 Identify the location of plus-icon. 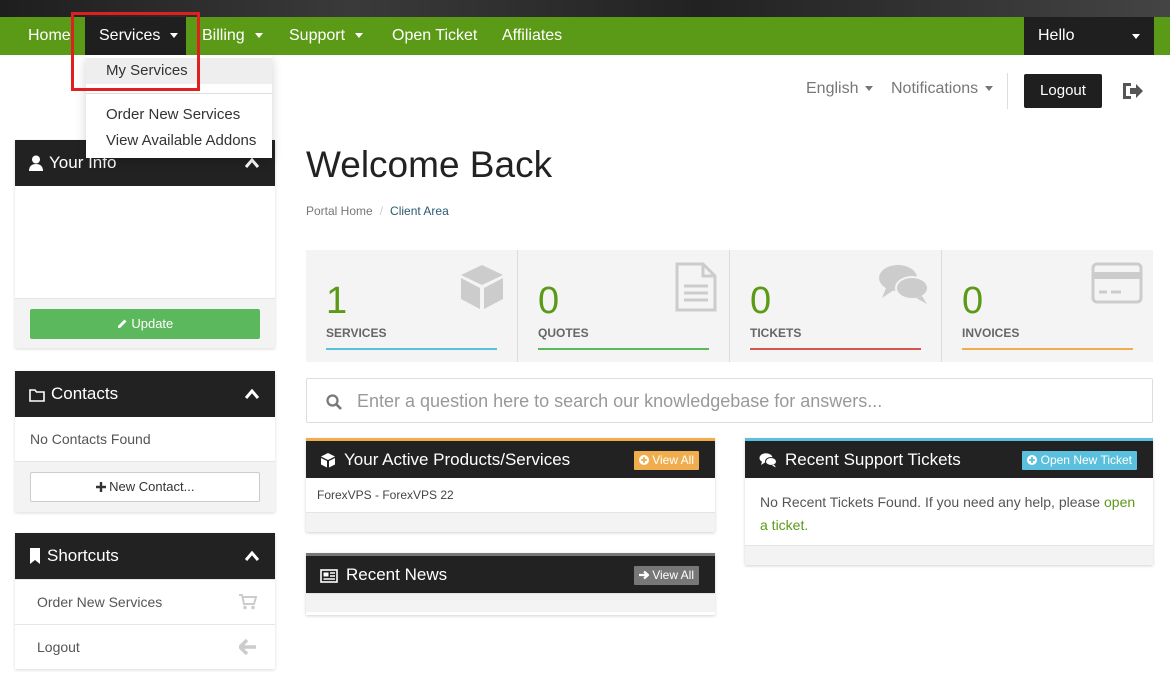
(100, 487).